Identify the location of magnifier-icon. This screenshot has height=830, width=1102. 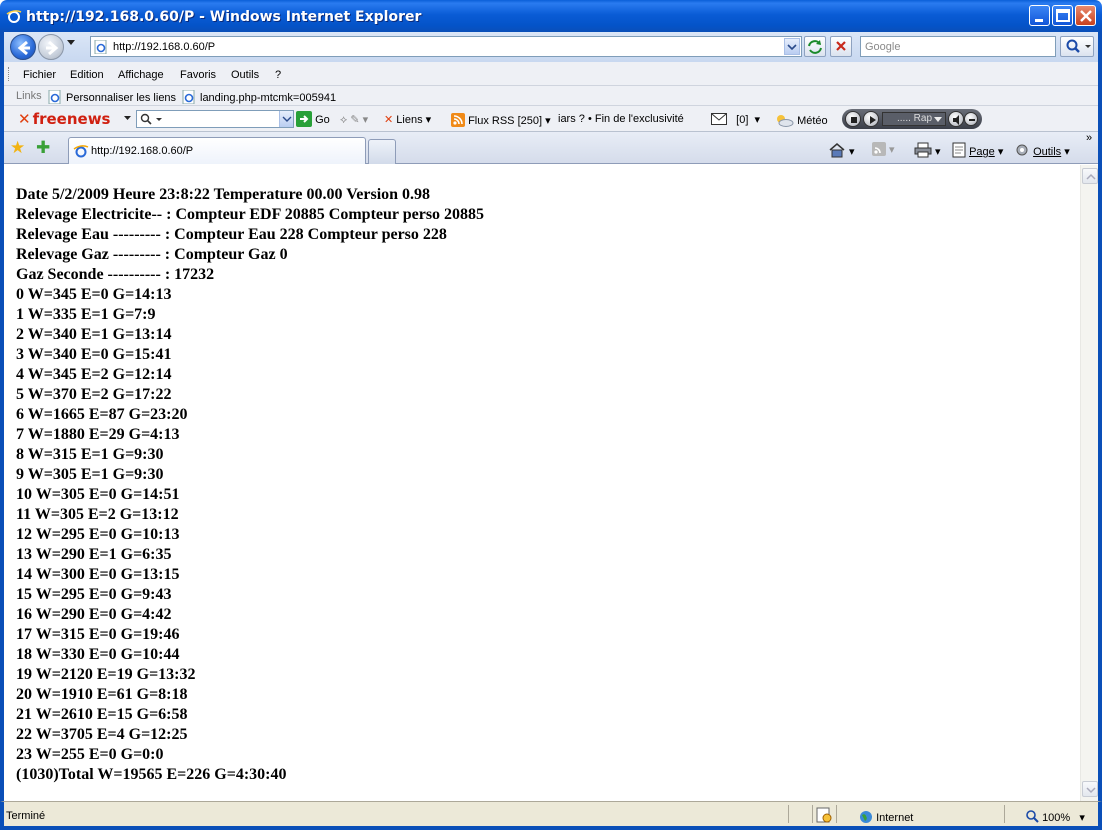
(151, 119).